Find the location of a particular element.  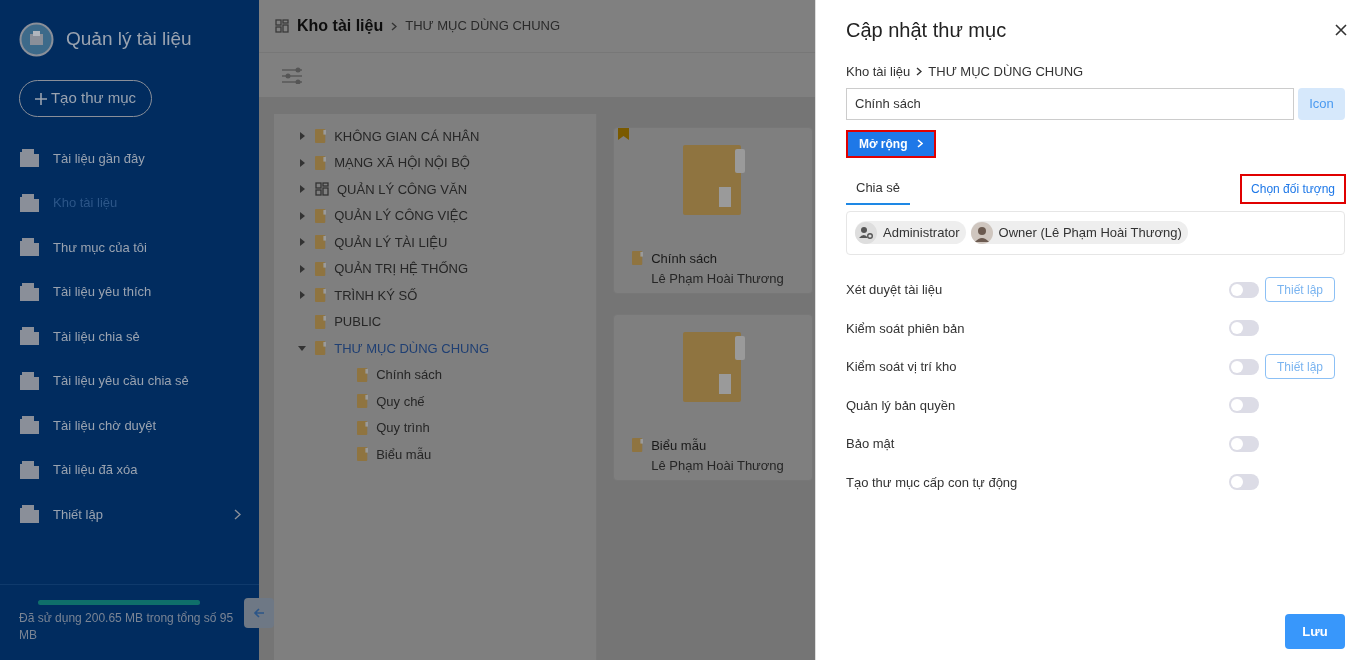

avatar-icon is located at coordinates (981, 232).